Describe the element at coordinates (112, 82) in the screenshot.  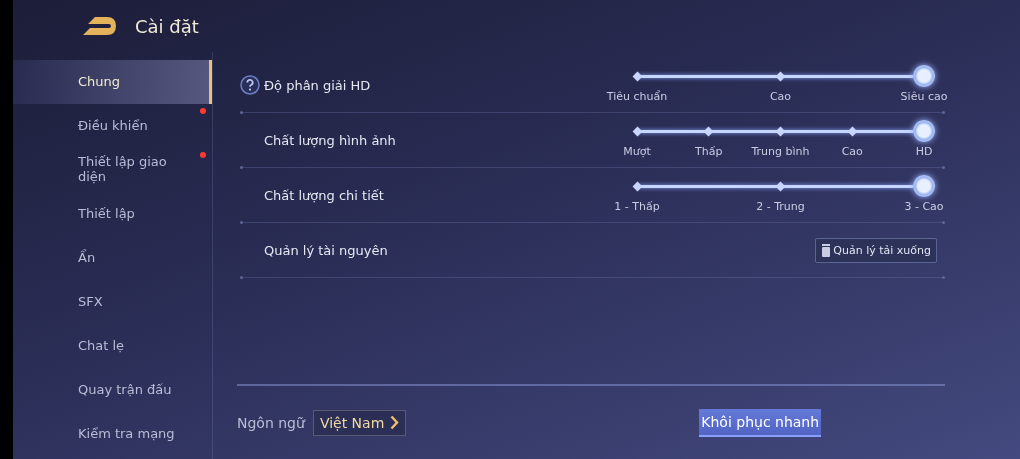
I see `sidebar-item: Chung` at that location.